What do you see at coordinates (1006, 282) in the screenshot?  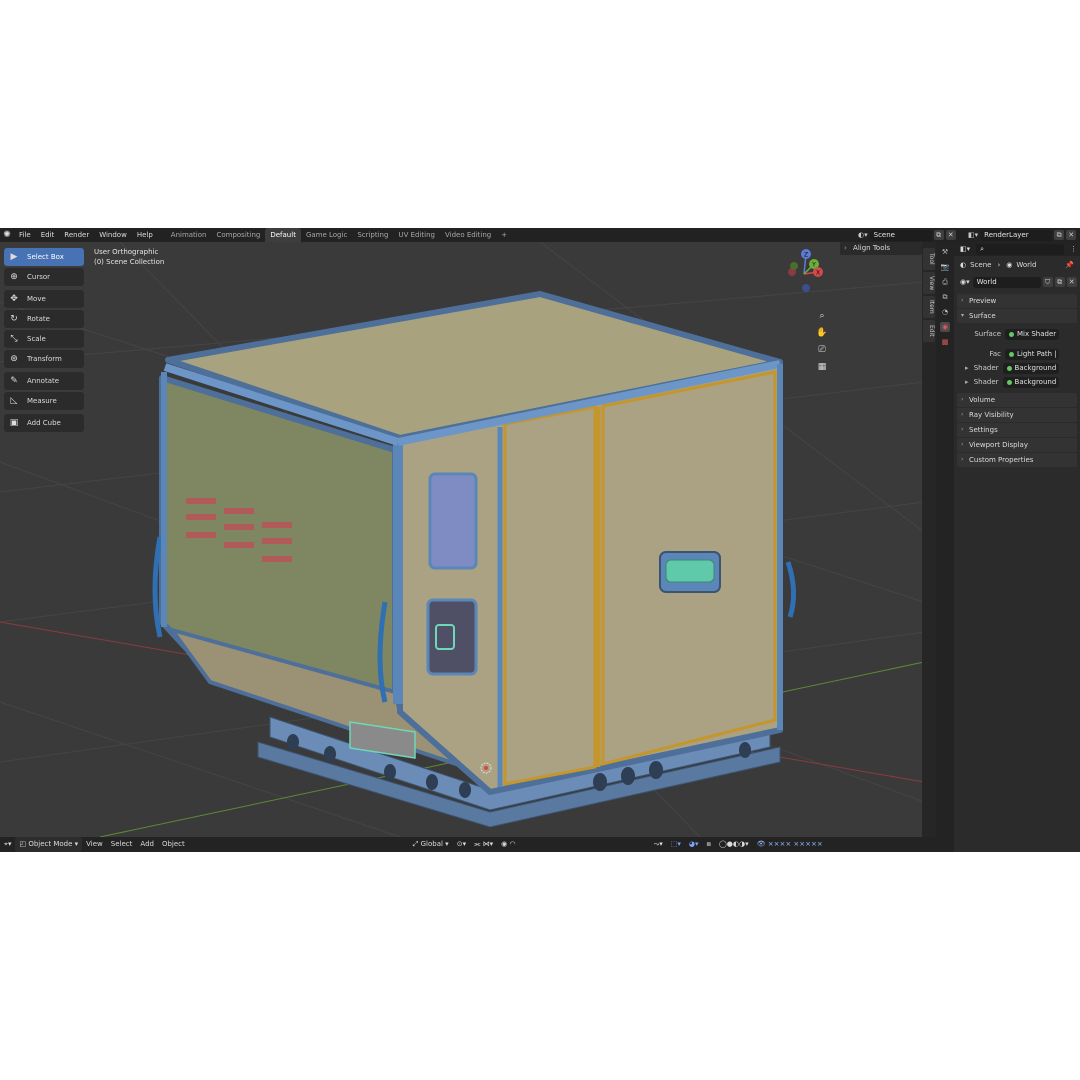 I see `world-name-field: World` at bounding box center [1006, 282].